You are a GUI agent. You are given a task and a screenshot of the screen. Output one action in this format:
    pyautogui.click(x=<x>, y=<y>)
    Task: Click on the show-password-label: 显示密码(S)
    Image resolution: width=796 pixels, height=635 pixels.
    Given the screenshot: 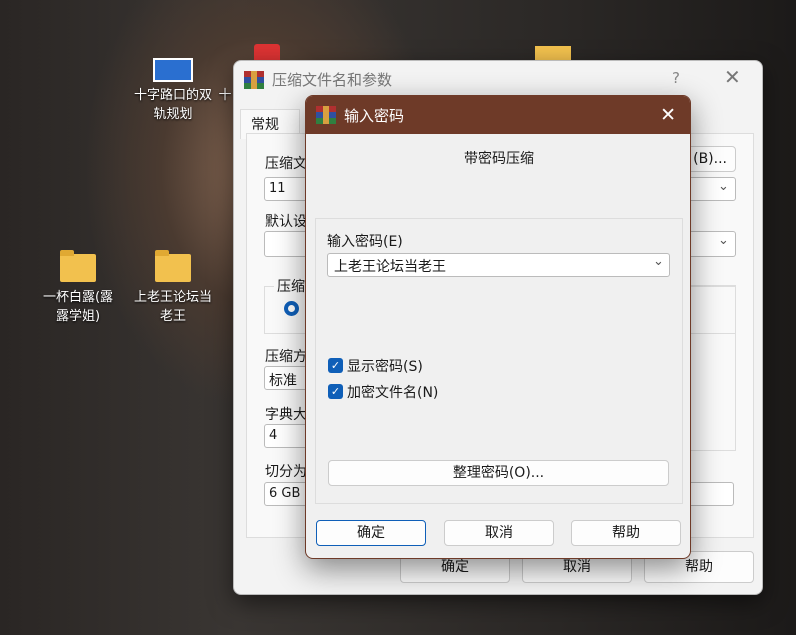 What is the action you would take?
    pyautogui.click(x=385, y=366)
    